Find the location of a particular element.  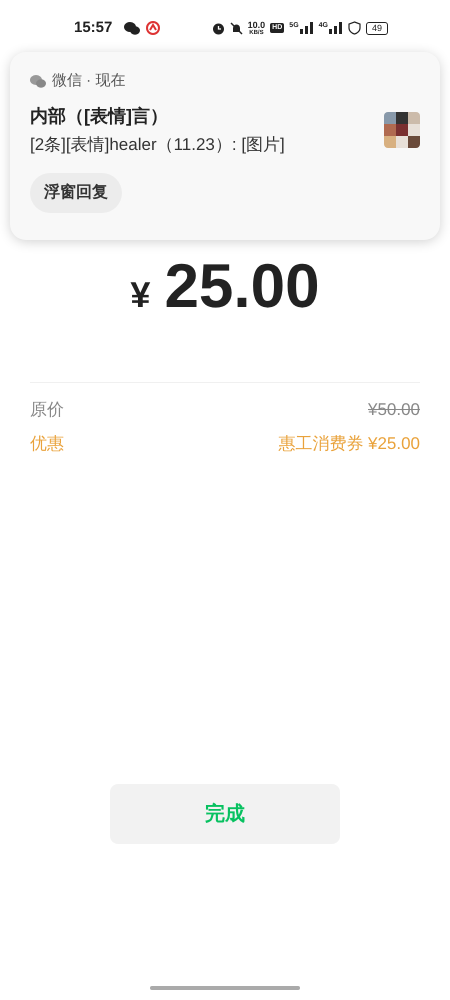

price-label: 优惠 is located at coordinates (47, 443).